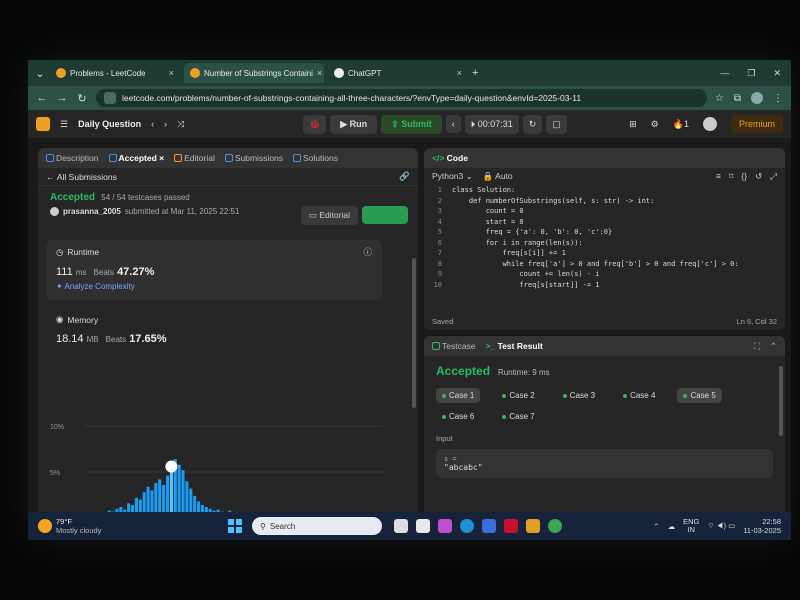 The width and height of the screenshot is (800, 600). What do you see at coordinates (228, 177) in the screenshot?
I see `all-submissions-link: ← All Submissions 🔗` at bounding box center [228, 177].